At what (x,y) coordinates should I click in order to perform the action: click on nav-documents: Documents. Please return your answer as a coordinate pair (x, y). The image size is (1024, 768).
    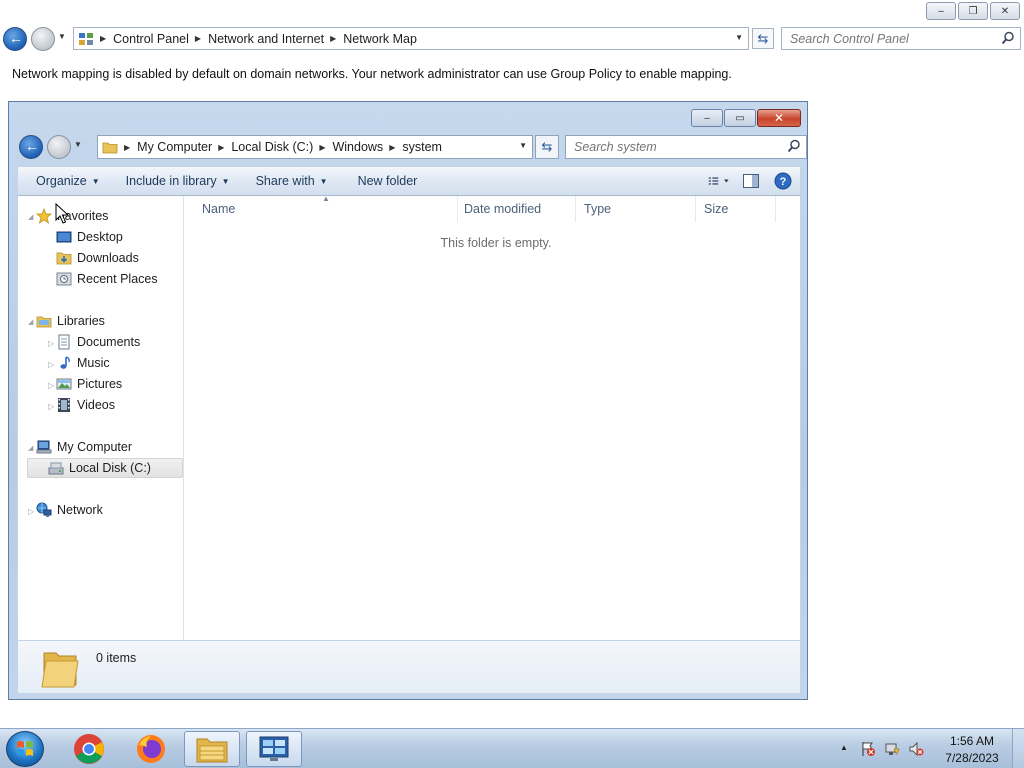
    Looking at the image, I should click on (98, 342).